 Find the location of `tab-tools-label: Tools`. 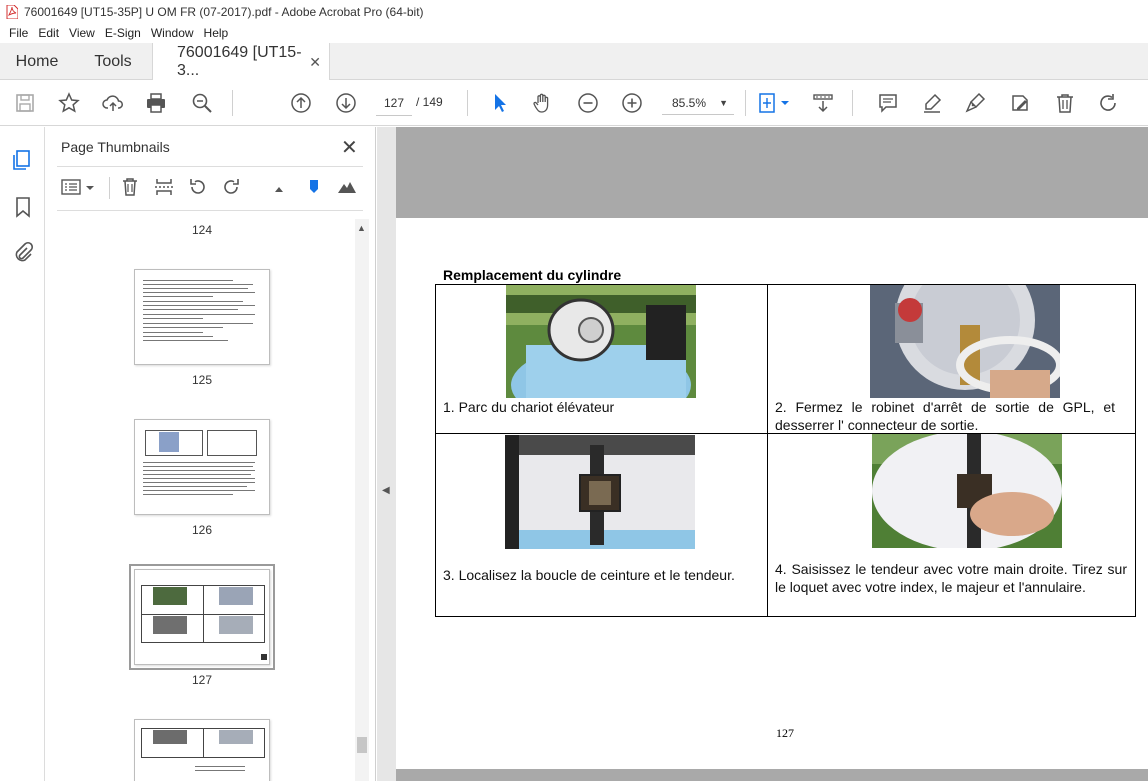

tab-tools-label: Tools is located at coordinates (113, 61).